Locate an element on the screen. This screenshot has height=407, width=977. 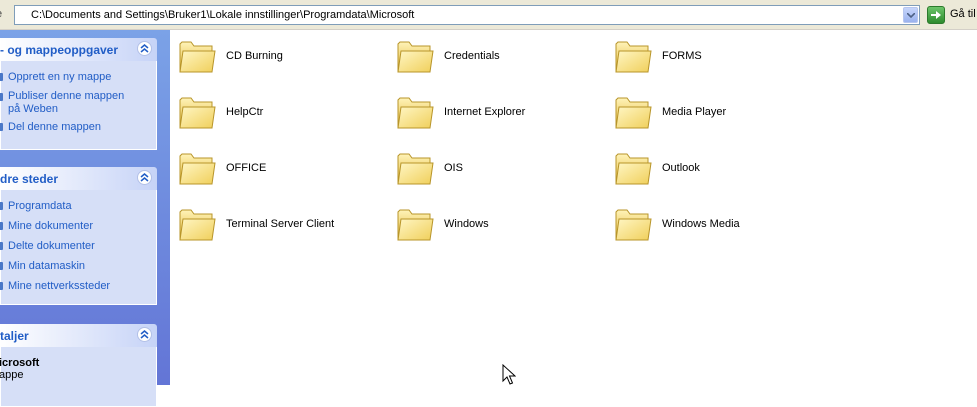
folder-item: Credentials is located at coordinates (488, 55).